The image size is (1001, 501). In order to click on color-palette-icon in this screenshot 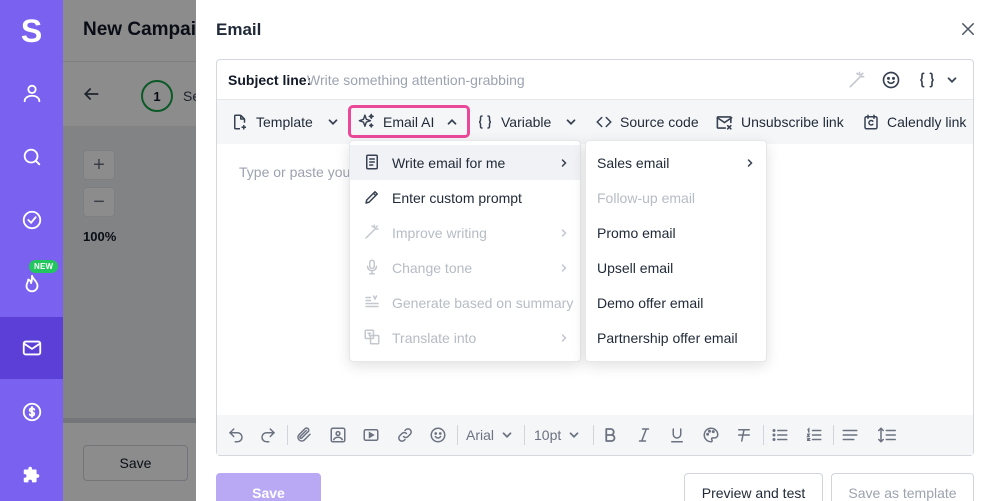, I will do `click(711, 435)`.